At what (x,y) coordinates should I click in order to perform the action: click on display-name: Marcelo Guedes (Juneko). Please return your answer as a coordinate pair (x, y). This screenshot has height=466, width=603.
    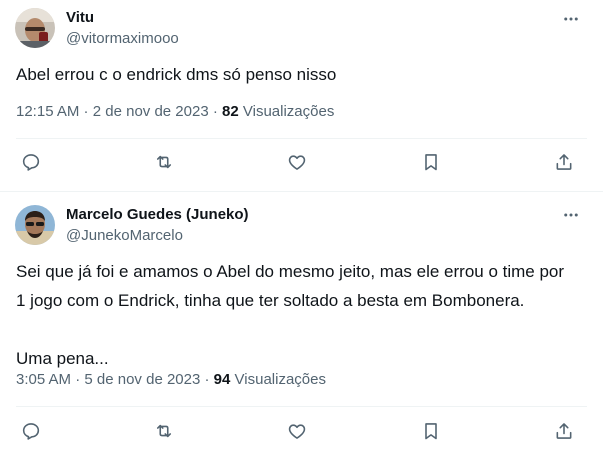
    Looking at the image, I should click on (157, 214).